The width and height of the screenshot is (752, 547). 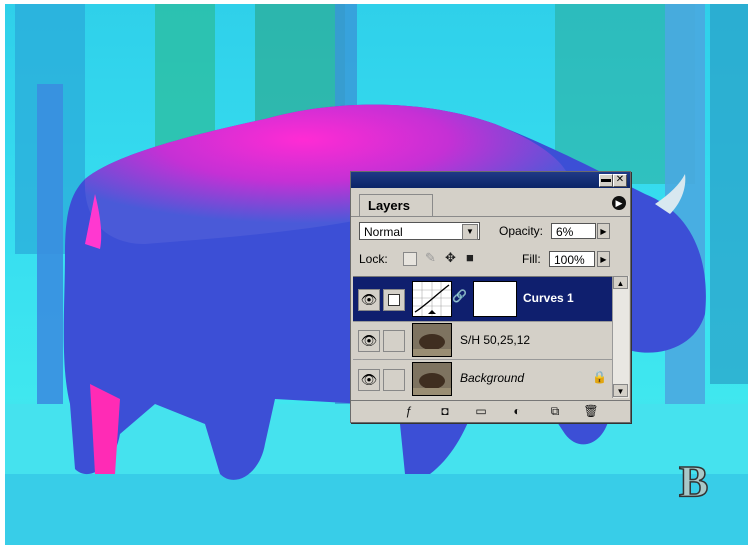 I want to click on blend-mode-select: Normal ▼, so click(x=419, y=231).